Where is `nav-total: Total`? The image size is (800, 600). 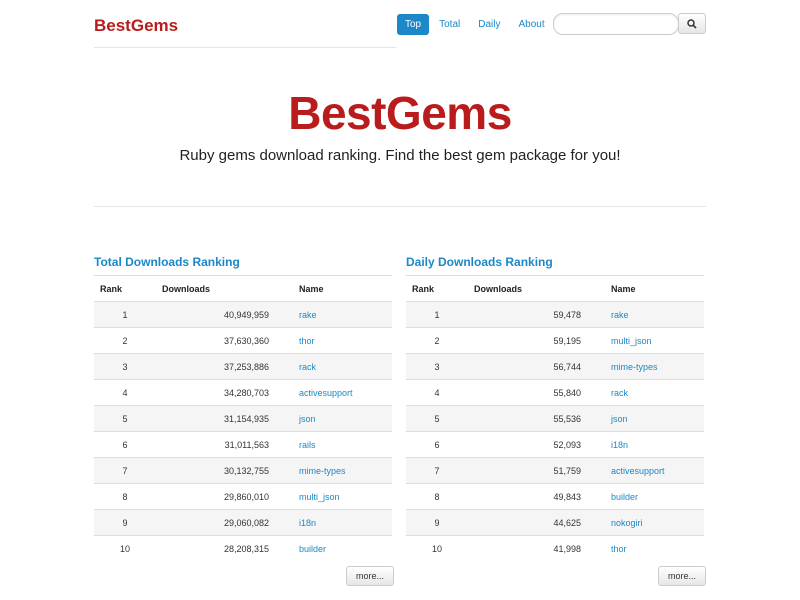
nav-total: Total is located at coordinates (449, 24).